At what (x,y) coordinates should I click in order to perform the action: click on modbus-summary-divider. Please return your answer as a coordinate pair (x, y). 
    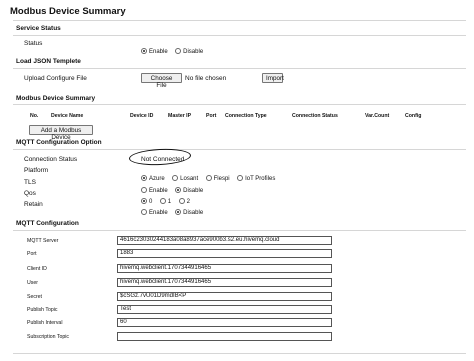
    Looking at the image, I should click on (239, 104).